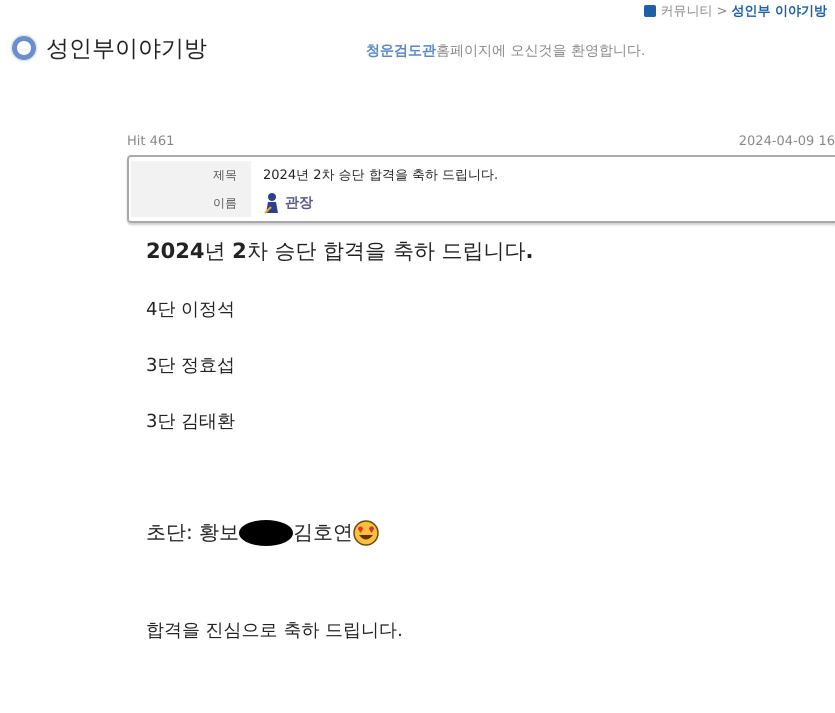 Image resolution: width=835 pixels, height=713 pixels. What do you see at coordinates (380, 175) in the screenshot?
I see `post-title: 2024년 2차 승단 합격을 축하 드립니다.` at bounding box center [380, 175].